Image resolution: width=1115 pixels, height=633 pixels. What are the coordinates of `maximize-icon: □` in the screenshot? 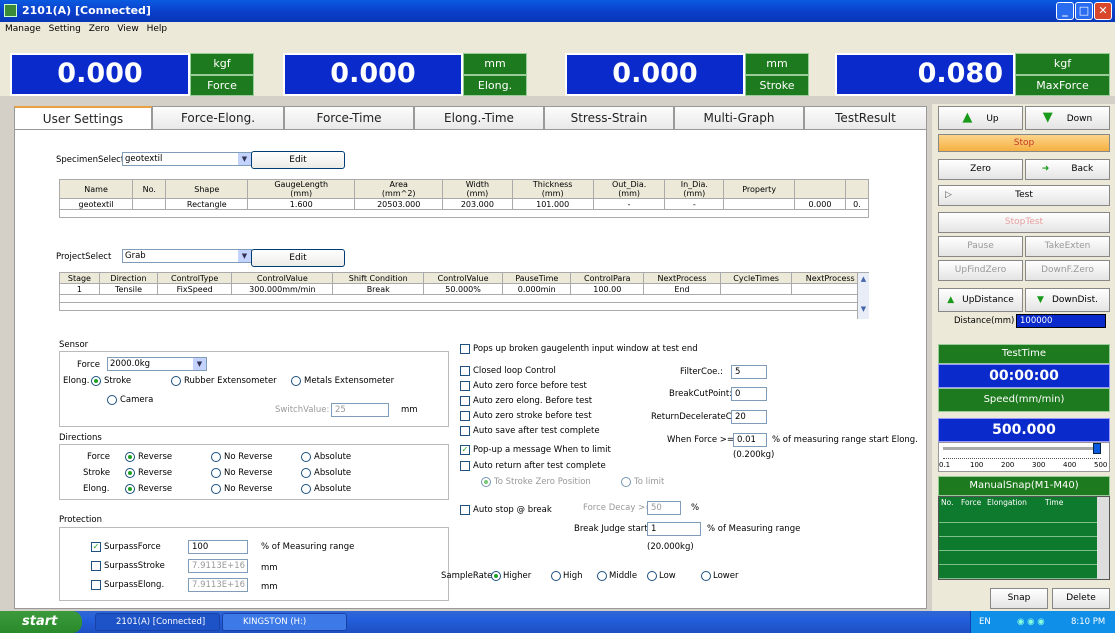 It's located at (1084, 11).